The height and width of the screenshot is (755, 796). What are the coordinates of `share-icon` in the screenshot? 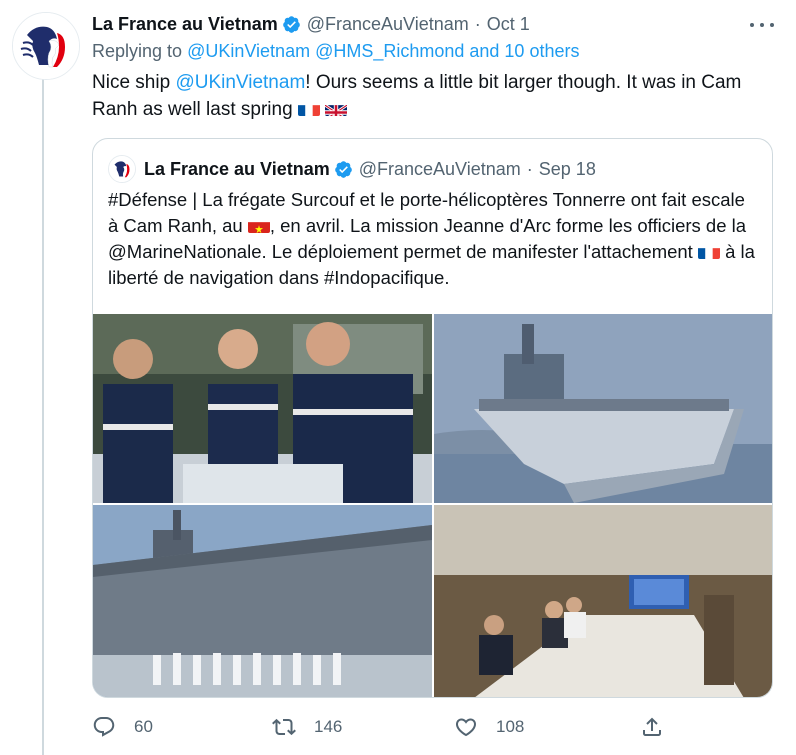 It's located at (652, 726).